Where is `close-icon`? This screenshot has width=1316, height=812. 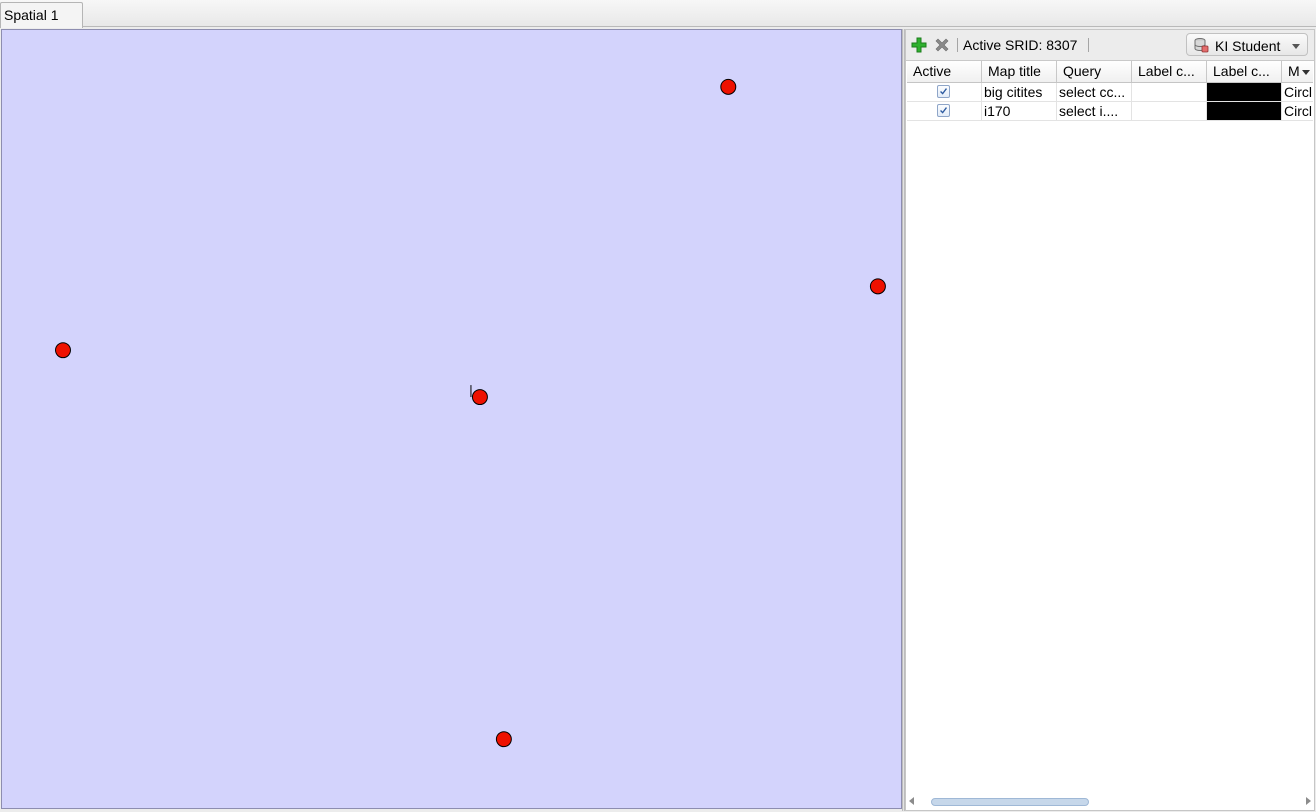 close-icon is located at coordinates (942, 45).